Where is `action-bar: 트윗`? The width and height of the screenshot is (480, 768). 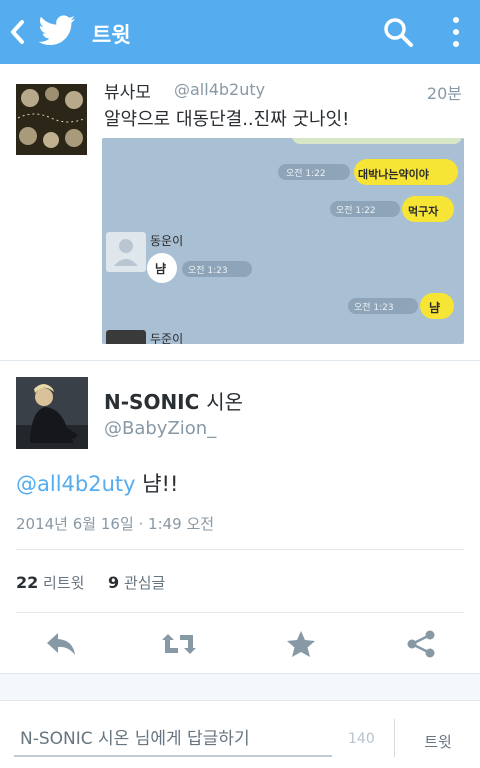
action-bar: 트윗 is located at coordinates (240, 32).